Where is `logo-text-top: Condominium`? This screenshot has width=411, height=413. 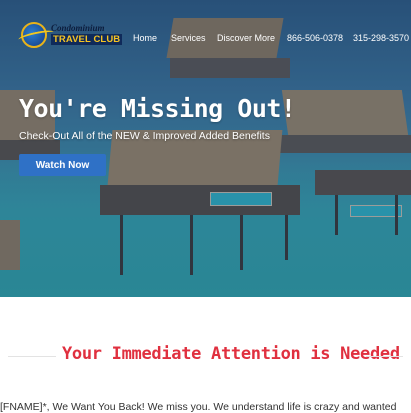 logo-text-top: Condominium is located at coordinates (78, 28).